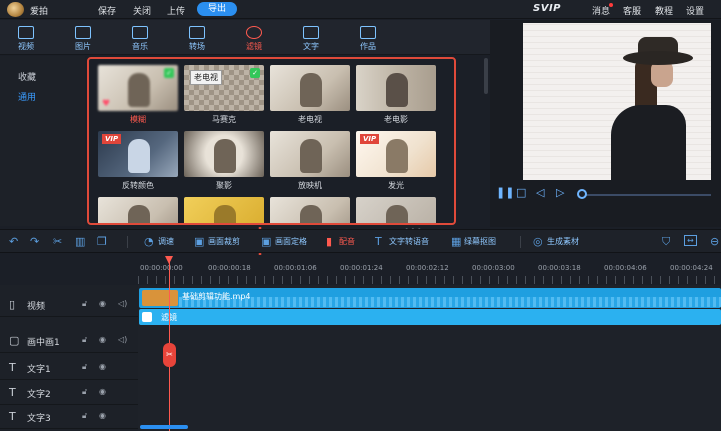 This screenshot has height=431, width=721. Describe the element at coordinates (617, 101) in the screenshot. I see `preview-screen` at that location.